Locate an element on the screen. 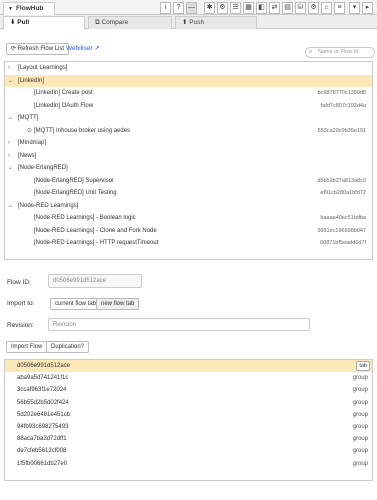  import-list-row: de7cfeb5612cf008 group is located at coordinates (188, 451).